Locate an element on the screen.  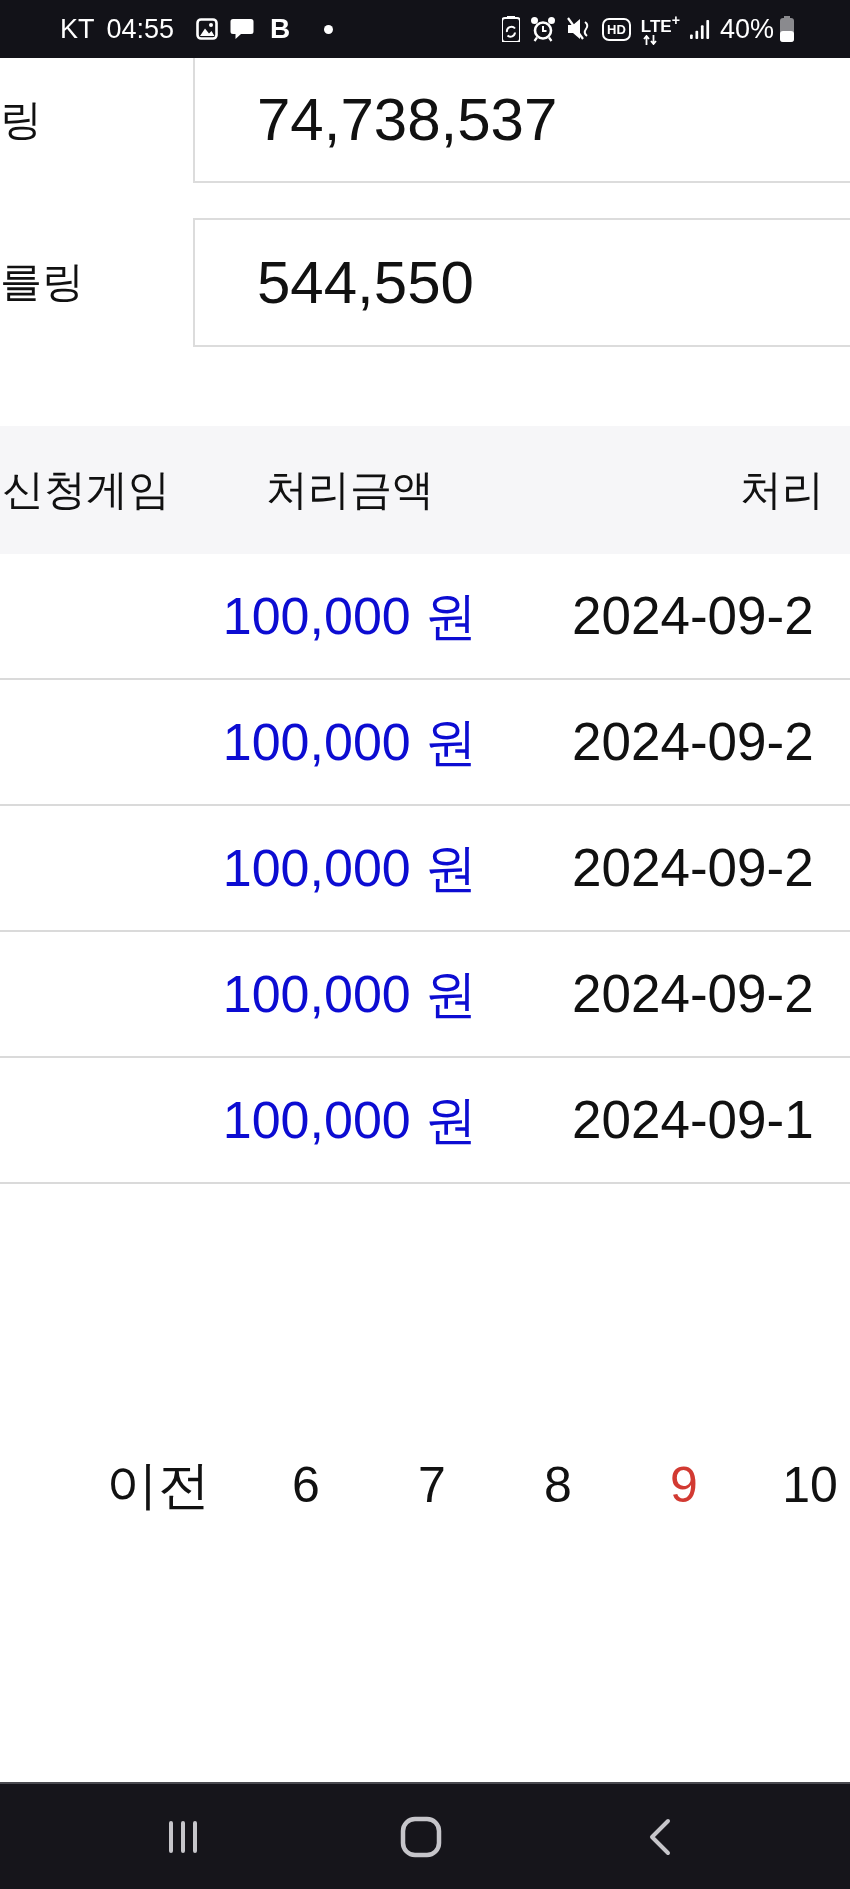
carrier-label: KT is located at coordinates (77, 29).